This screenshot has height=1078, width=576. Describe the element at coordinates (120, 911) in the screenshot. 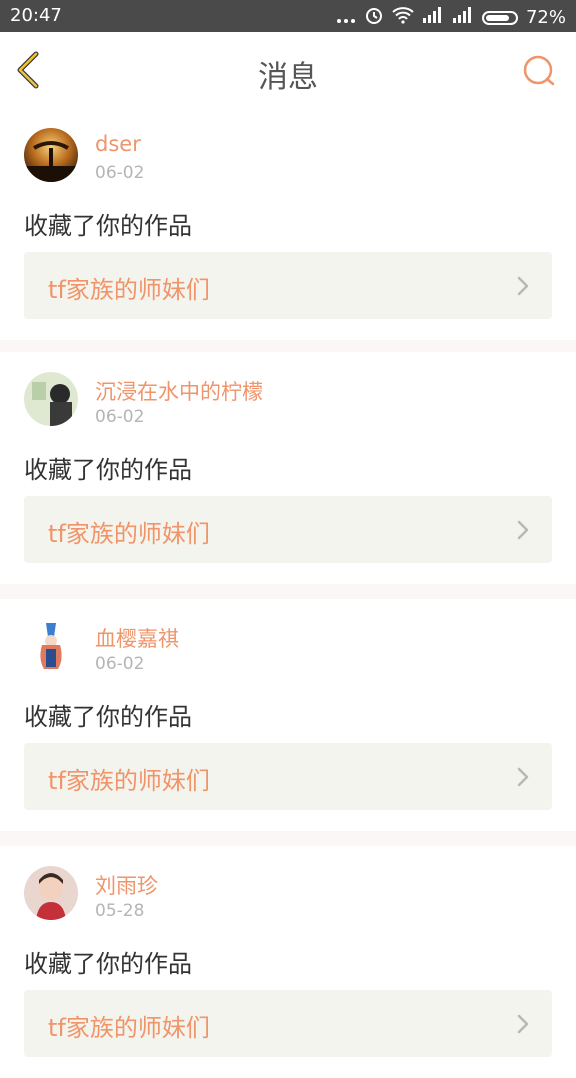

I see `message-date: 05-28` at that location.